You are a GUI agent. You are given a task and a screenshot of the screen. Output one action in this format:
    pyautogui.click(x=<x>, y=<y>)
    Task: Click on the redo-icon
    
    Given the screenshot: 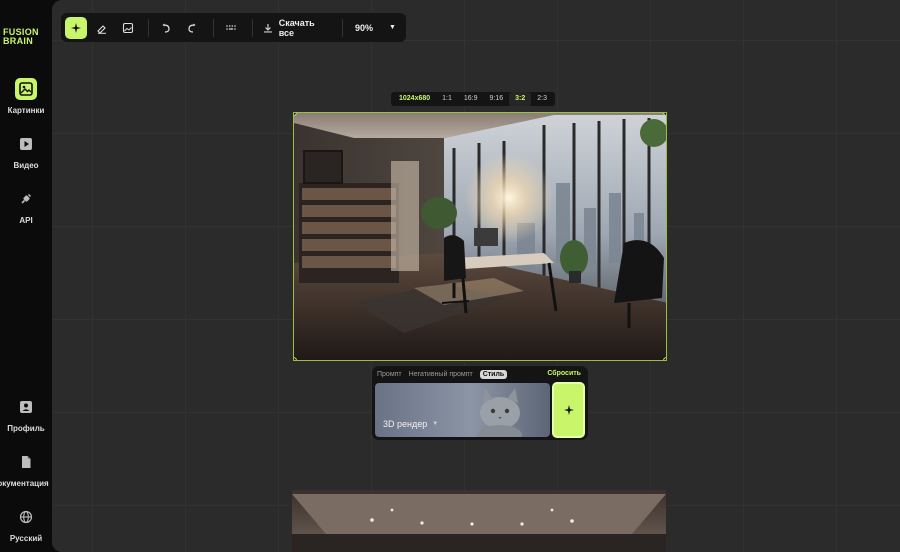 What is the action you would take?
    pyautogui.click(x=192, y=28)
    